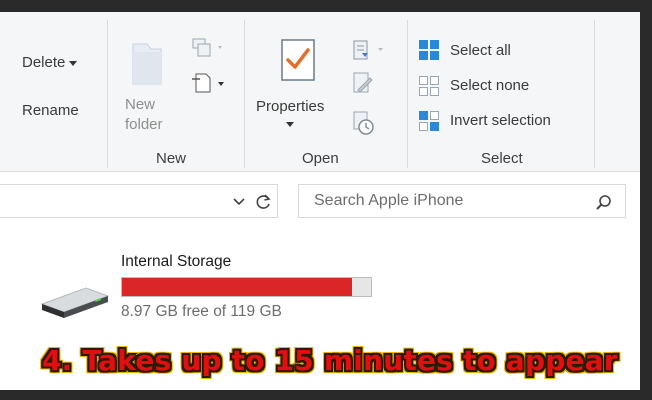  What do you see at coordinates (480, 50) in the screenshot?
I see `select-all-label: Select all` at bounding box center [480, 50].